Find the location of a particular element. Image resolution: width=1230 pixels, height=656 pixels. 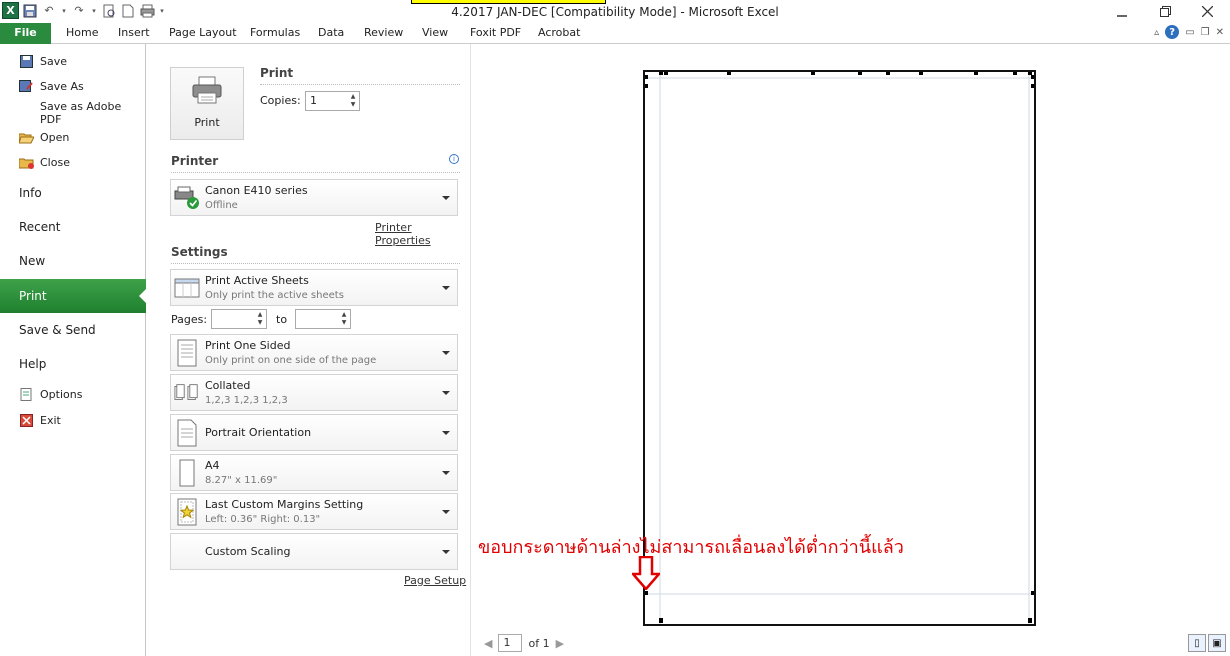

printer-name: Canon E410 series is located at coordinates (256, 190).